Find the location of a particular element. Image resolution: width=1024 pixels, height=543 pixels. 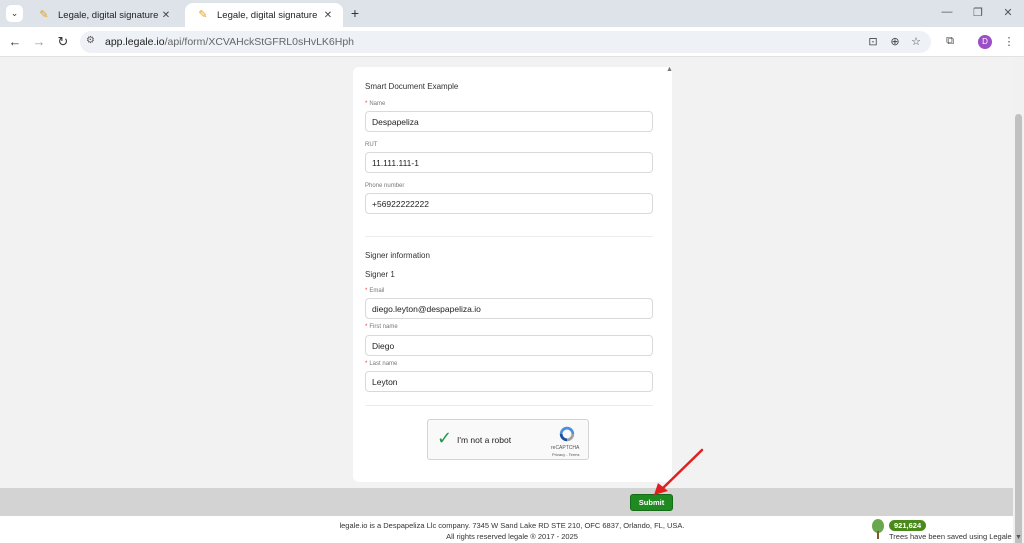

tab-active: ✎ Legale, digital signature ✕ is located at coordinates (264, 15).